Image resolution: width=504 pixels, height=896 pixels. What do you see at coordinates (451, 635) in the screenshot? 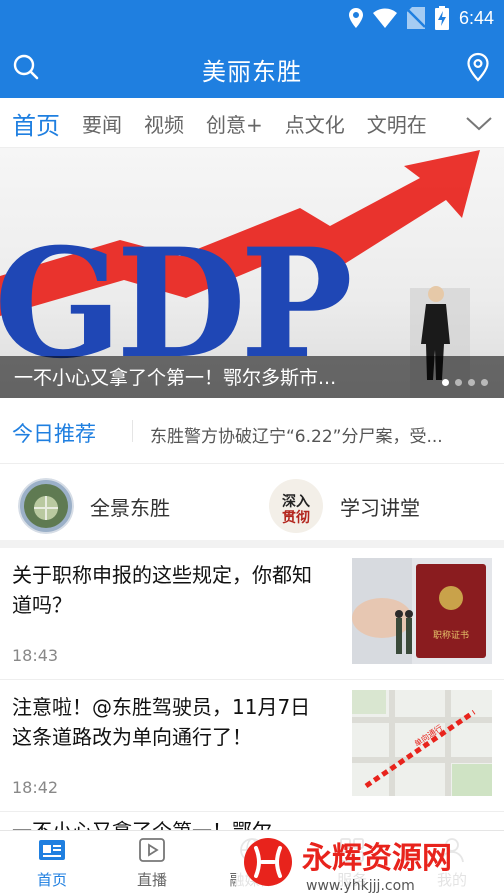
I see `svg-text: 职称证书` at bounding box center [451, 635].